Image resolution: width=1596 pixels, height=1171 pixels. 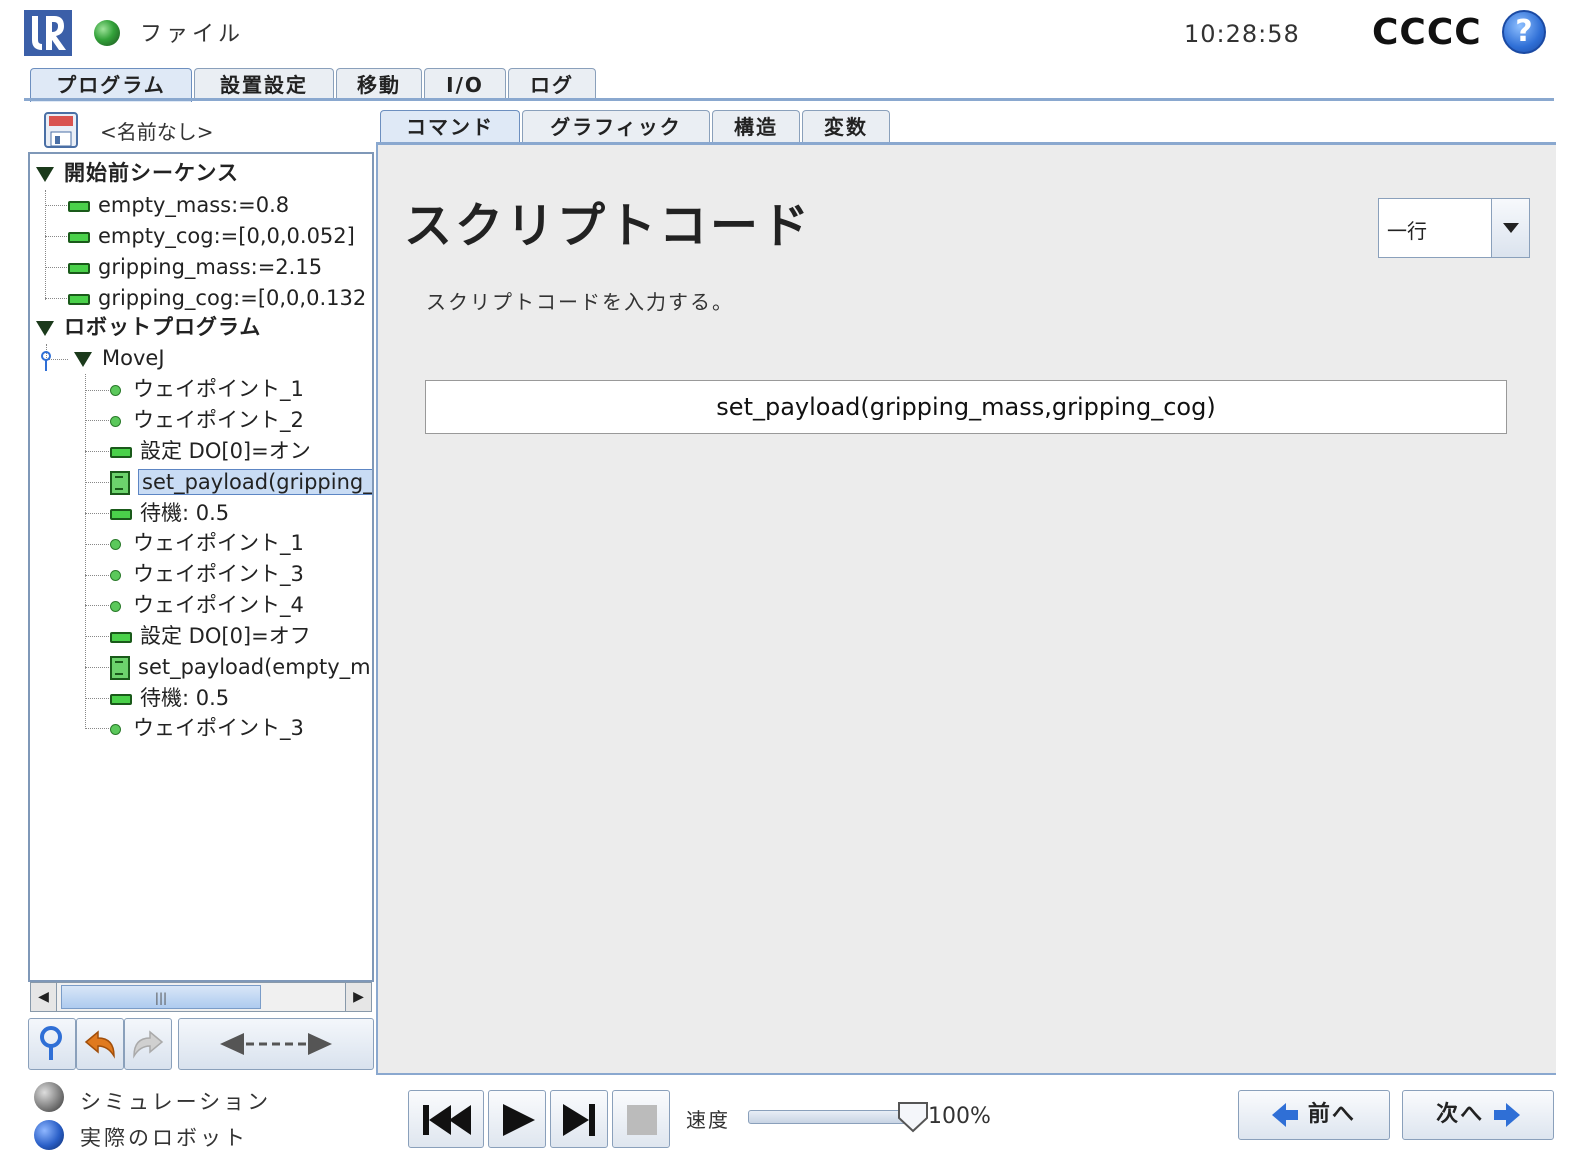 I want to click on tab-command: コマンド, so click(x=450, y=127).